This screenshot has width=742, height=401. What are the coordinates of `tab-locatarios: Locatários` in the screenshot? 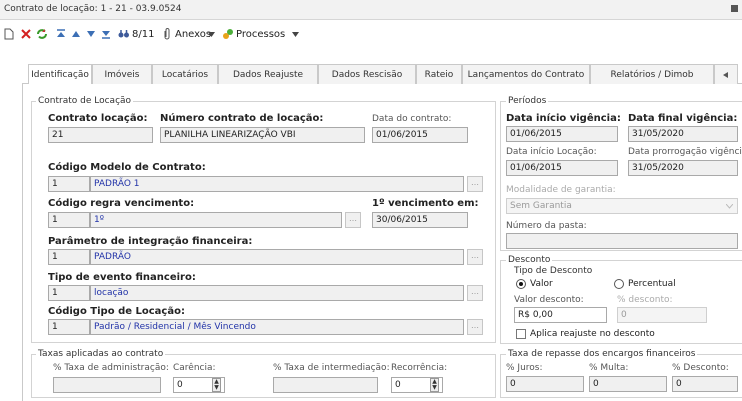 It's located at (185, 74).